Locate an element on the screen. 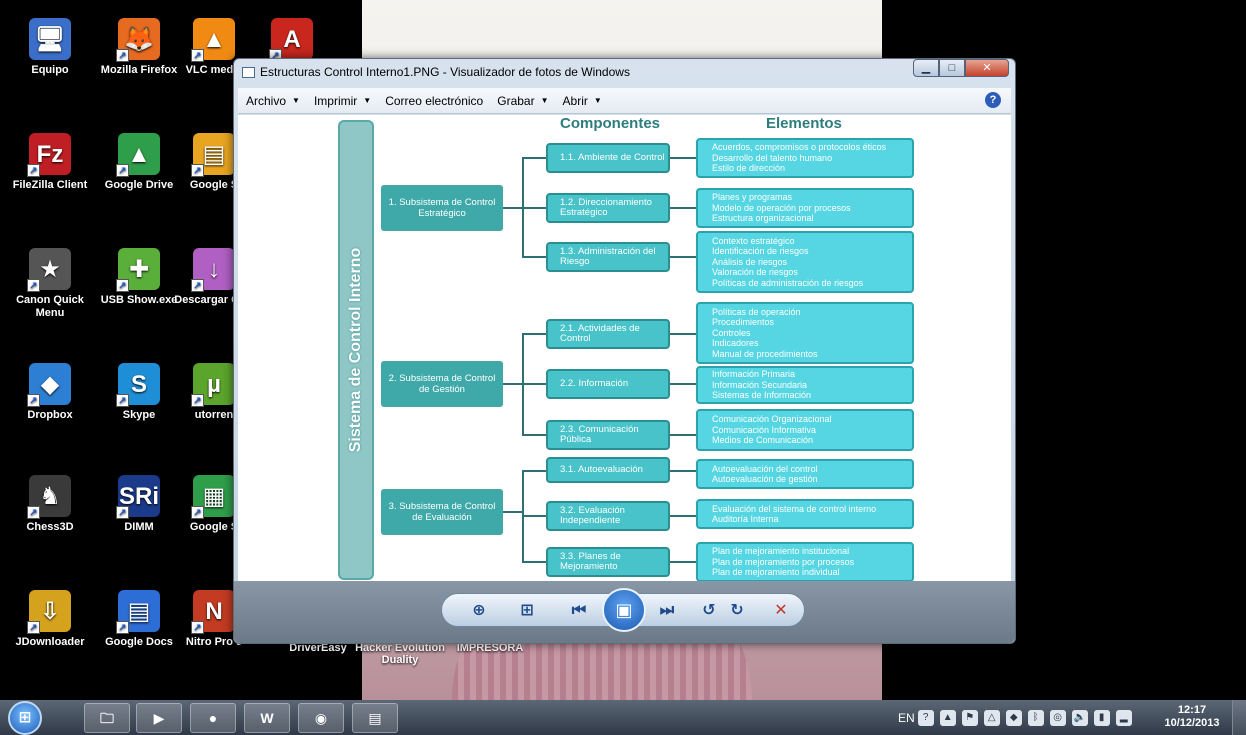 The height and width of the screenshot is (735, 1246). clock: 12:17 10/12/2013 is located at coordinates (1192, 717).